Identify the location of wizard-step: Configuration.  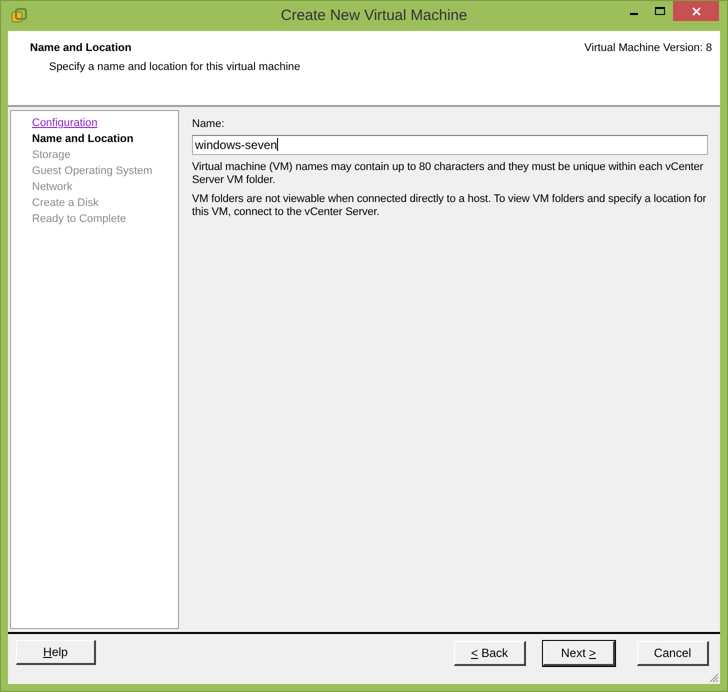
(65, 123).